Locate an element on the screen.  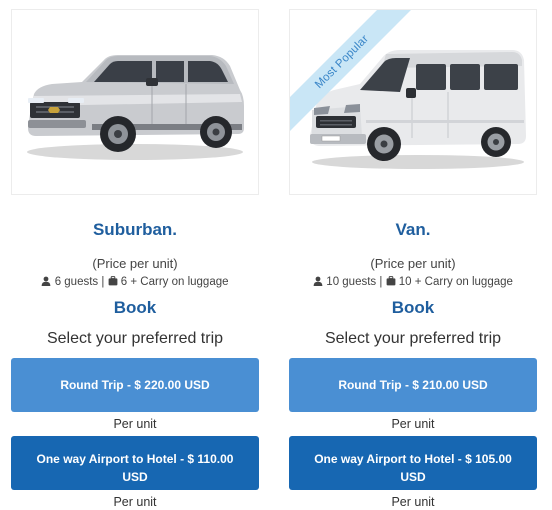
capacity-info: 6 guests | 6 + Carry on luggage is located at coordinates (135, 282).